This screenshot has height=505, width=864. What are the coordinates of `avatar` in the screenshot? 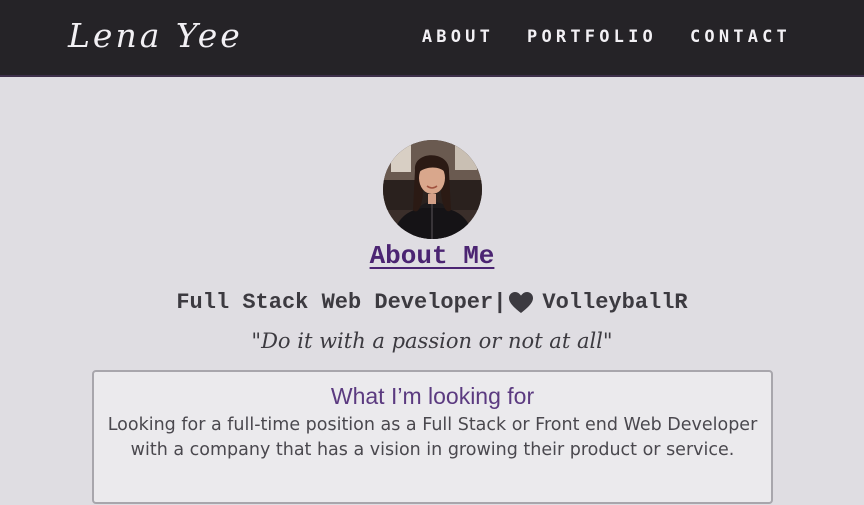 It's located at (432, 189).